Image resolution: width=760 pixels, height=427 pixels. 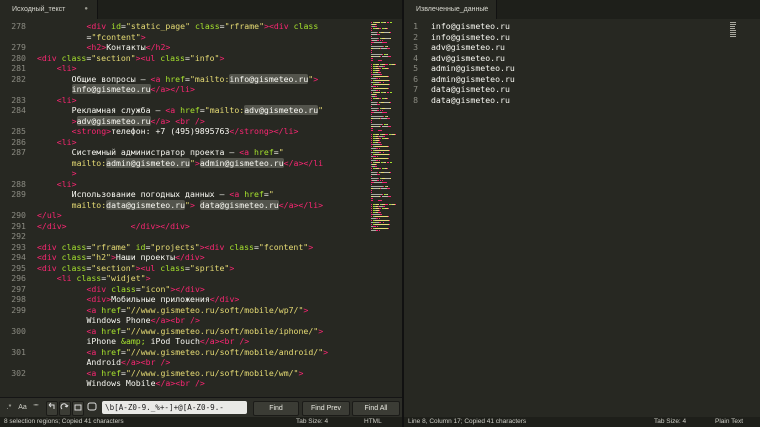 I want to click on find-prev-button: Find Prev, so click(x=326, y=408).